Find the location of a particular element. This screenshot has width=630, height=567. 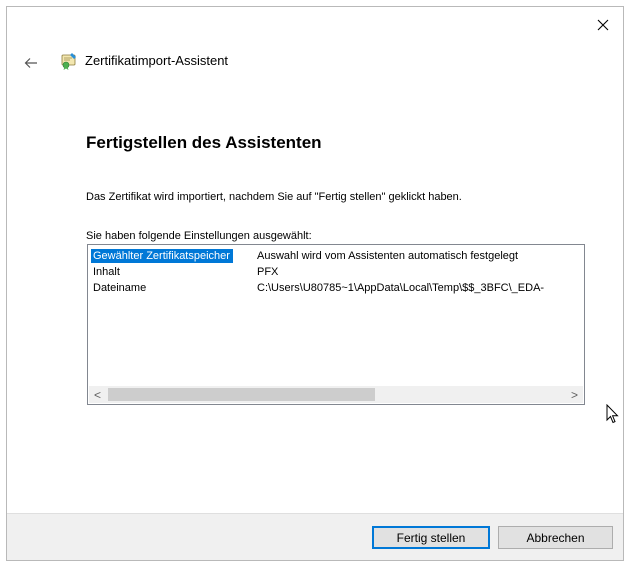

scroll-left-button: < is located at coordinates (97, 394).